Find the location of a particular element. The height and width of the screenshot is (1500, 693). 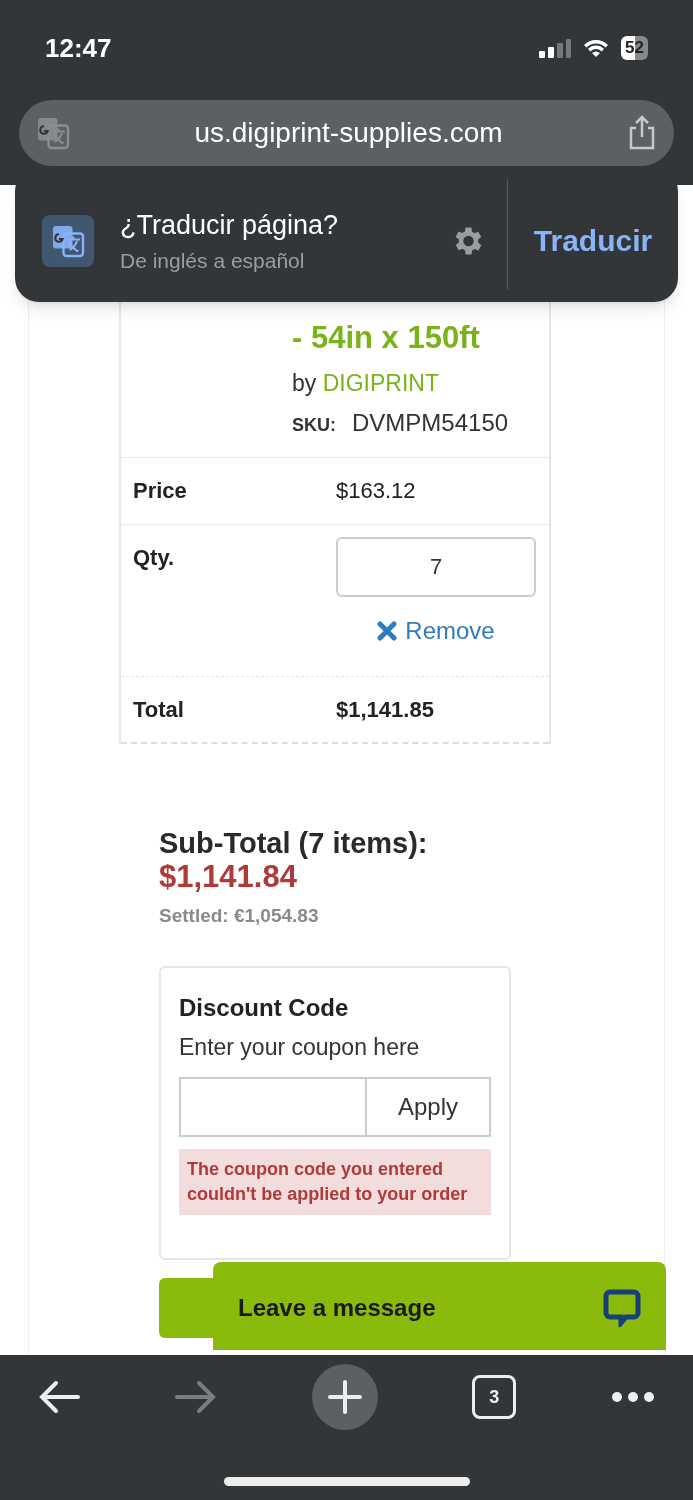

wifi-icon is located at coordinates (596, 48).